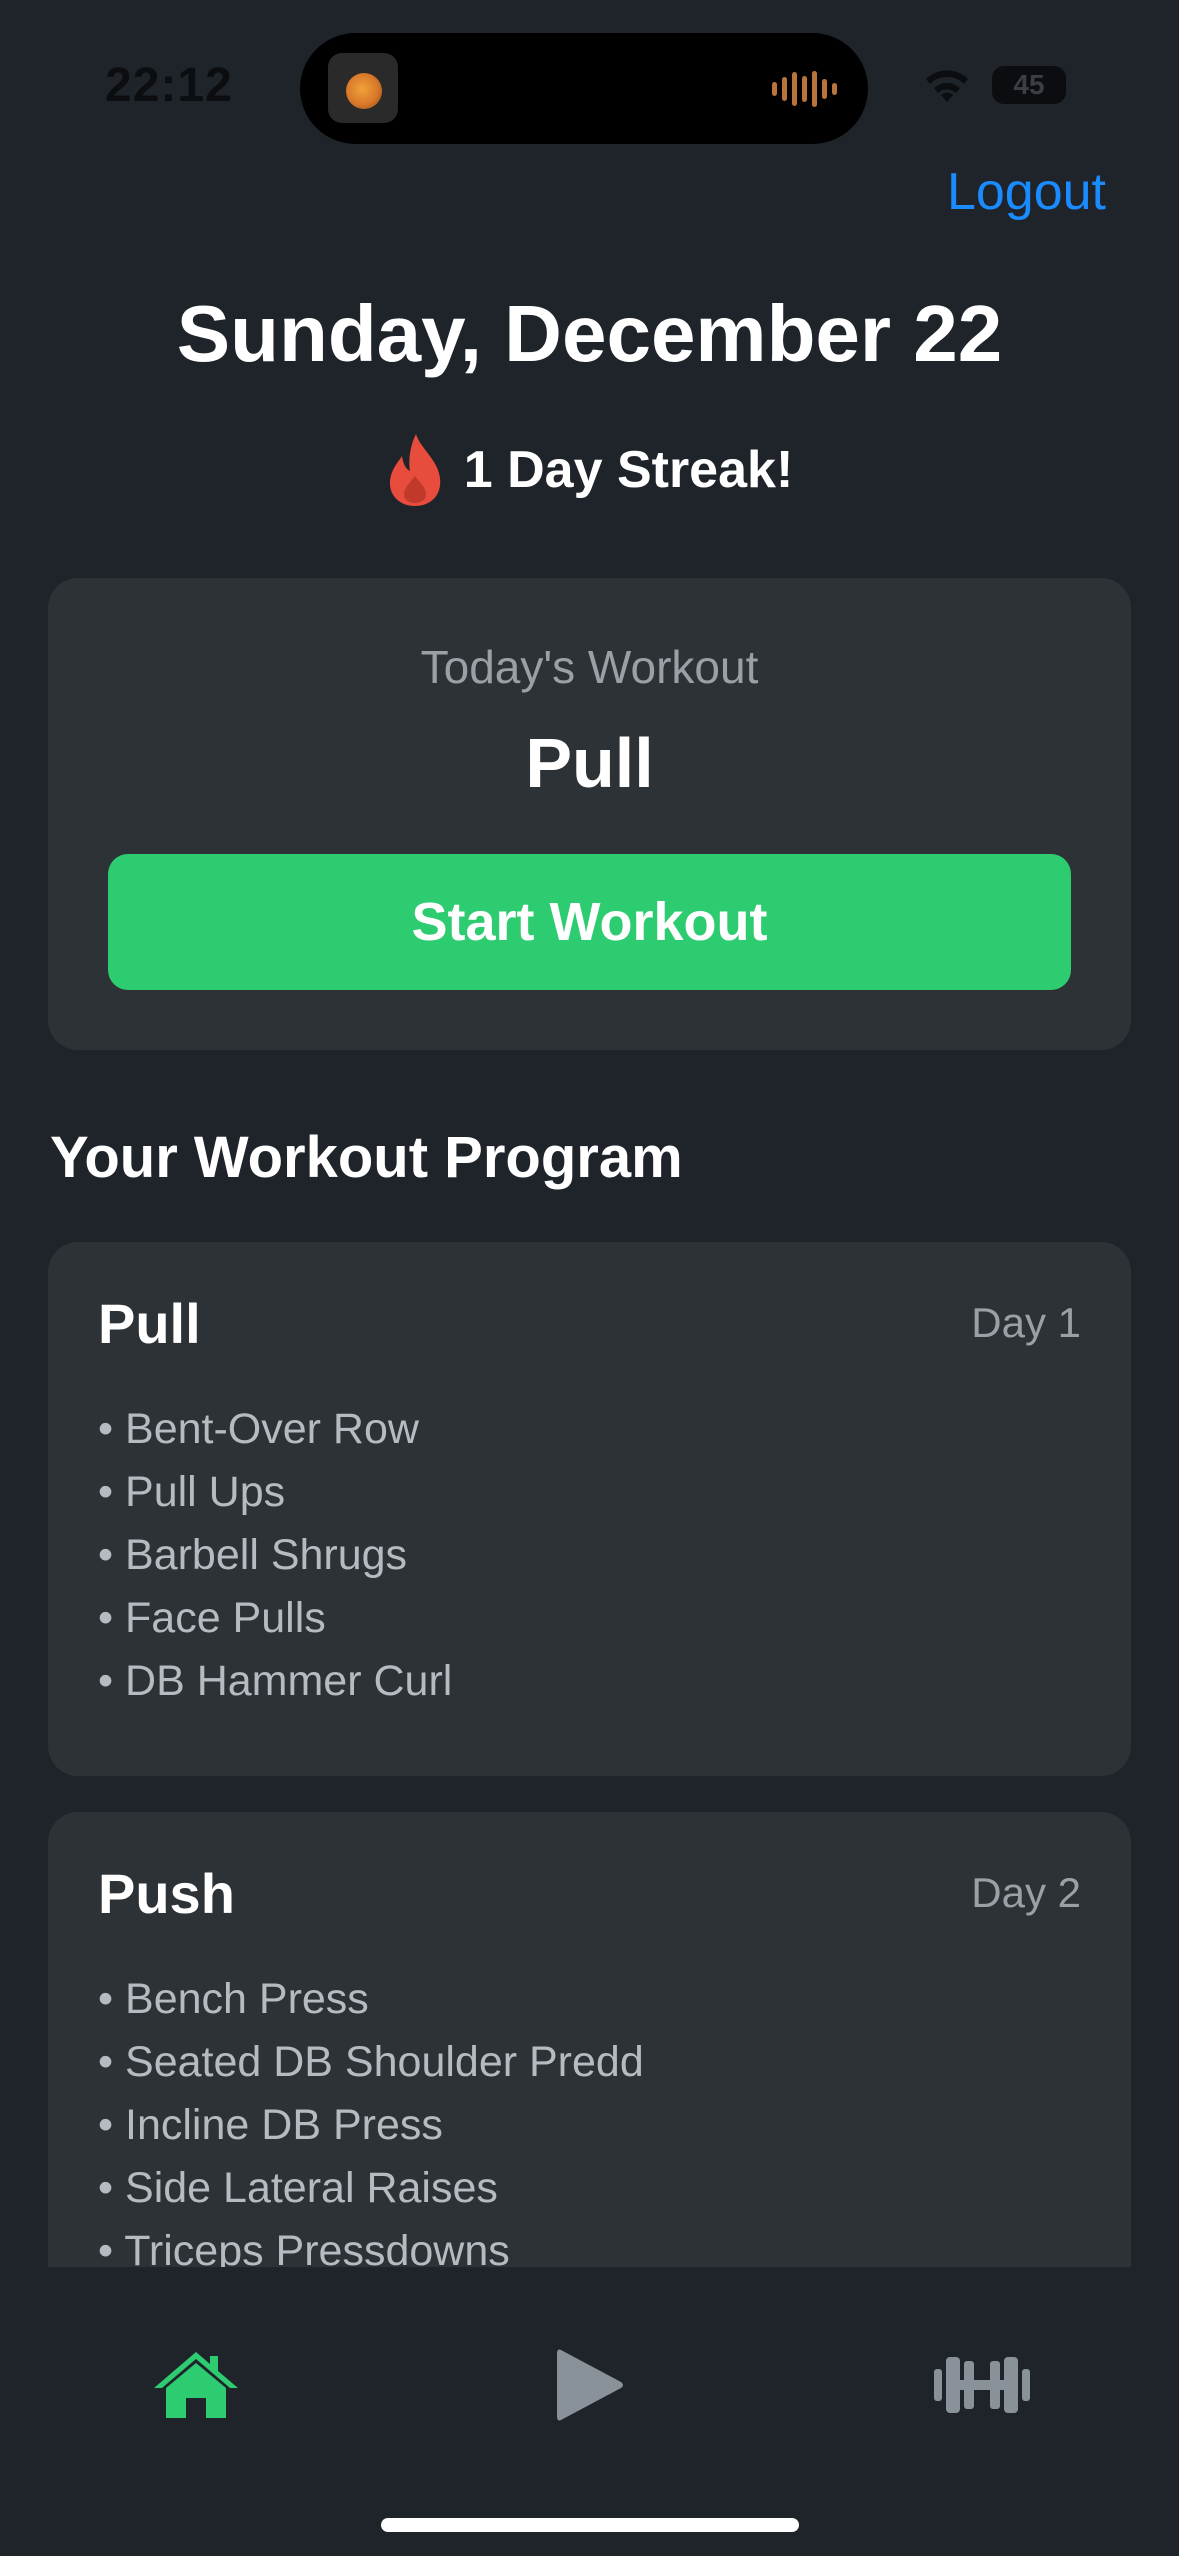 The width and height of the screenshot is (1179, 2556). What do you see at coordinates (628, 470) in the screenshot?
I see `streak-text: 1 Day Streak!` at bounding box center [628, 470].